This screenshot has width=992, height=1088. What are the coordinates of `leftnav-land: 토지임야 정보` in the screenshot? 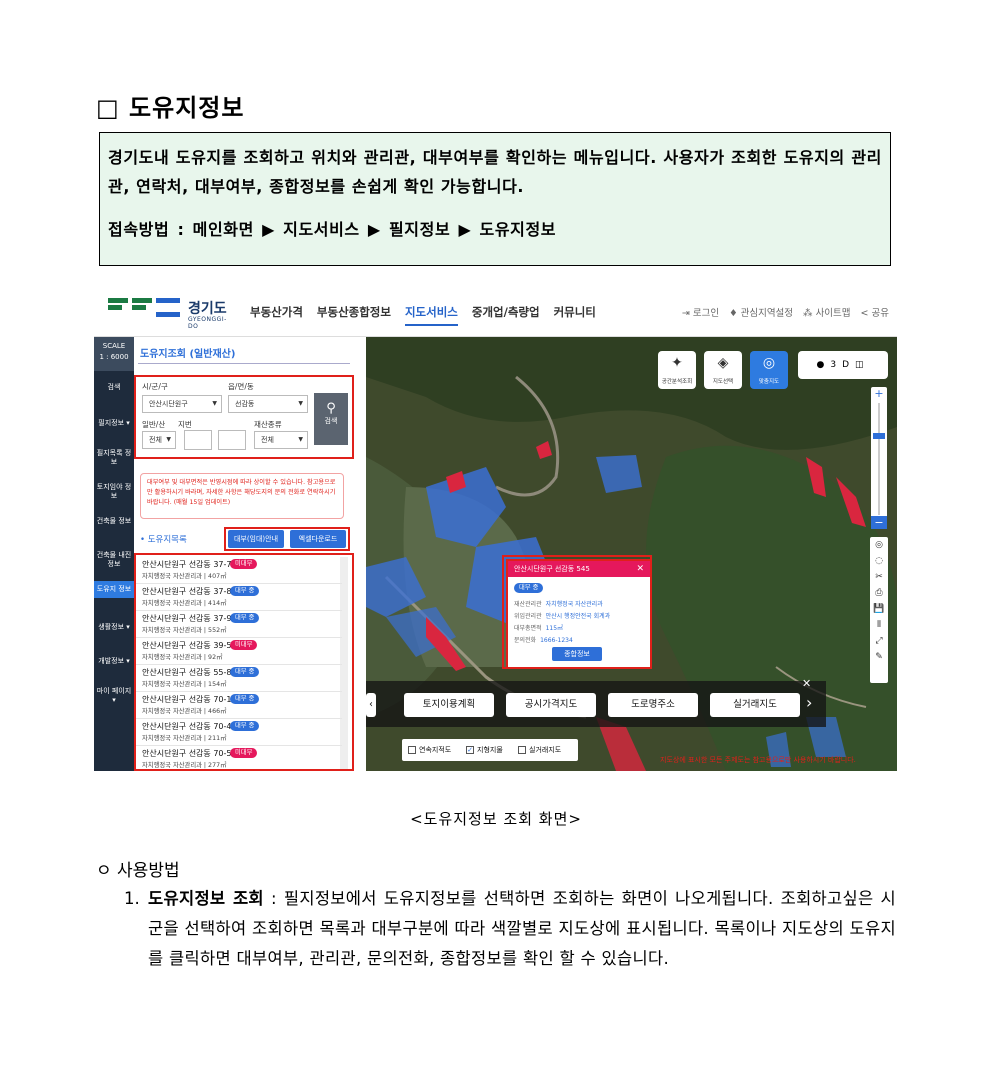 It's located at (114, 492).